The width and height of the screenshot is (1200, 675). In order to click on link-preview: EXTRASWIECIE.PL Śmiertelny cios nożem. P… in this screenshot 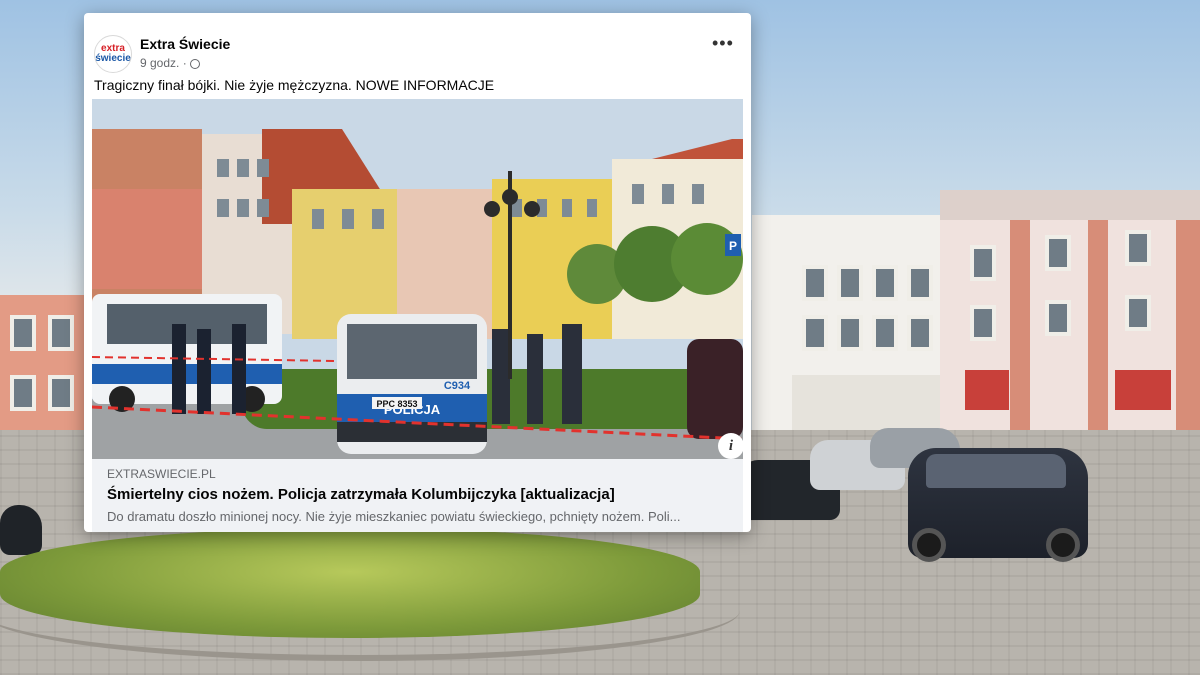, I will do `click(417, 495)`.